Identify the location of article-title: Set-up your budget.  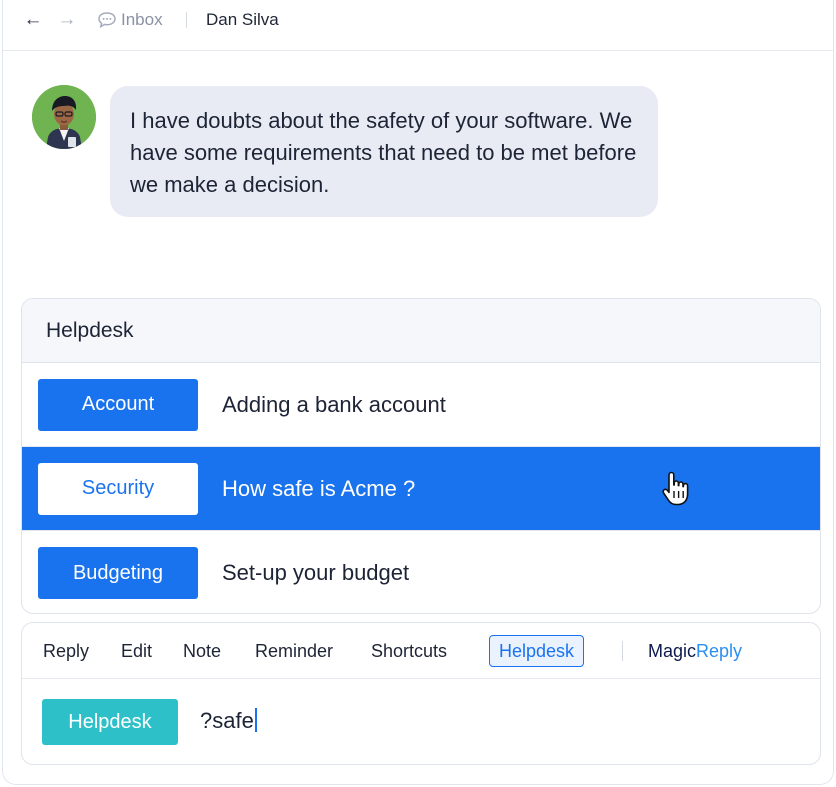
(316, 572).